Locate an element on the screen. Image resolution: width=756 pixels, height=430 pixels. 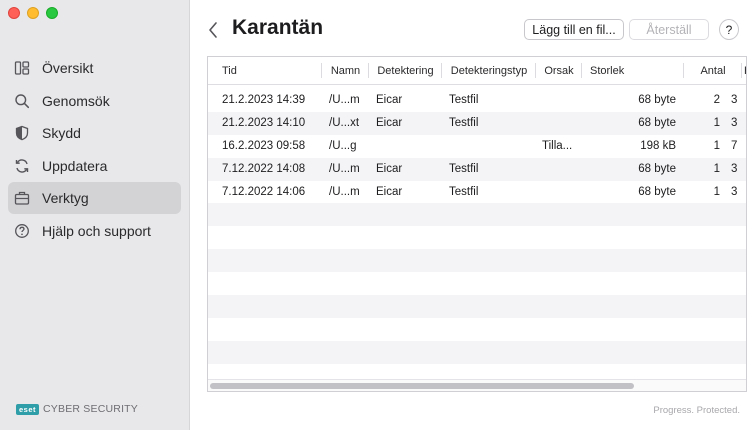
brand-text: CYBER SECURITY is located at coordinates (90, 409).